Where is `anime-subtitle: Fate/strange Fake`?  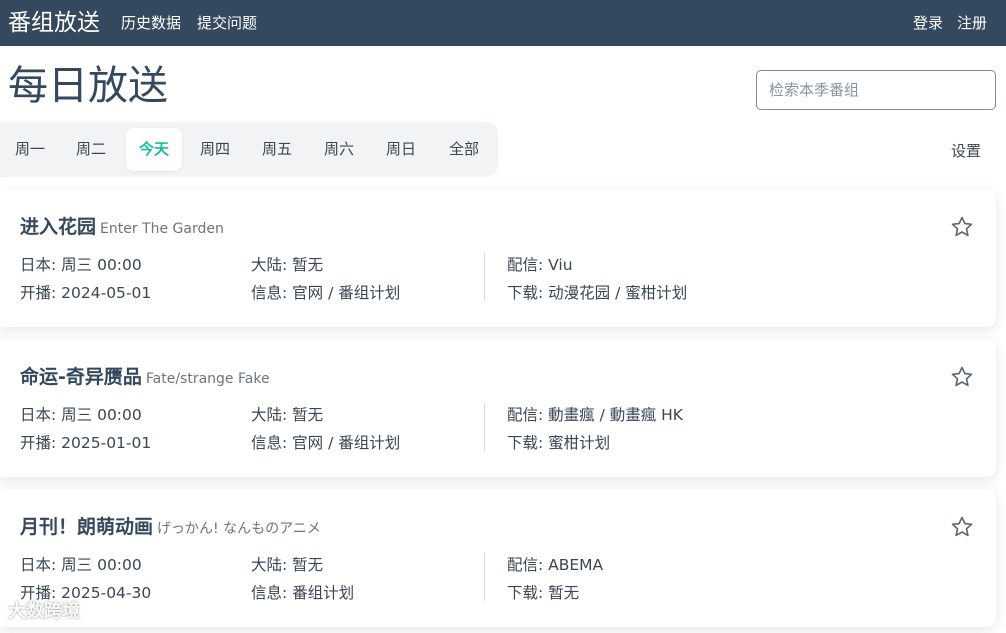 anime-subtitle: Fate/strange Fake is located at coordinates (207, 379).